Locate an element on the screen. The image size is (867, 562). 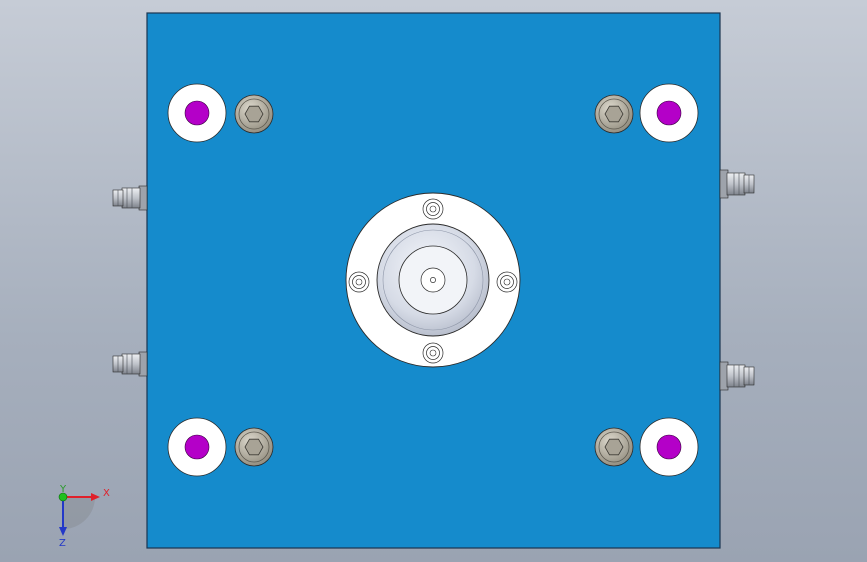
cap-screw-top-left is located at coordinates (254, 114).